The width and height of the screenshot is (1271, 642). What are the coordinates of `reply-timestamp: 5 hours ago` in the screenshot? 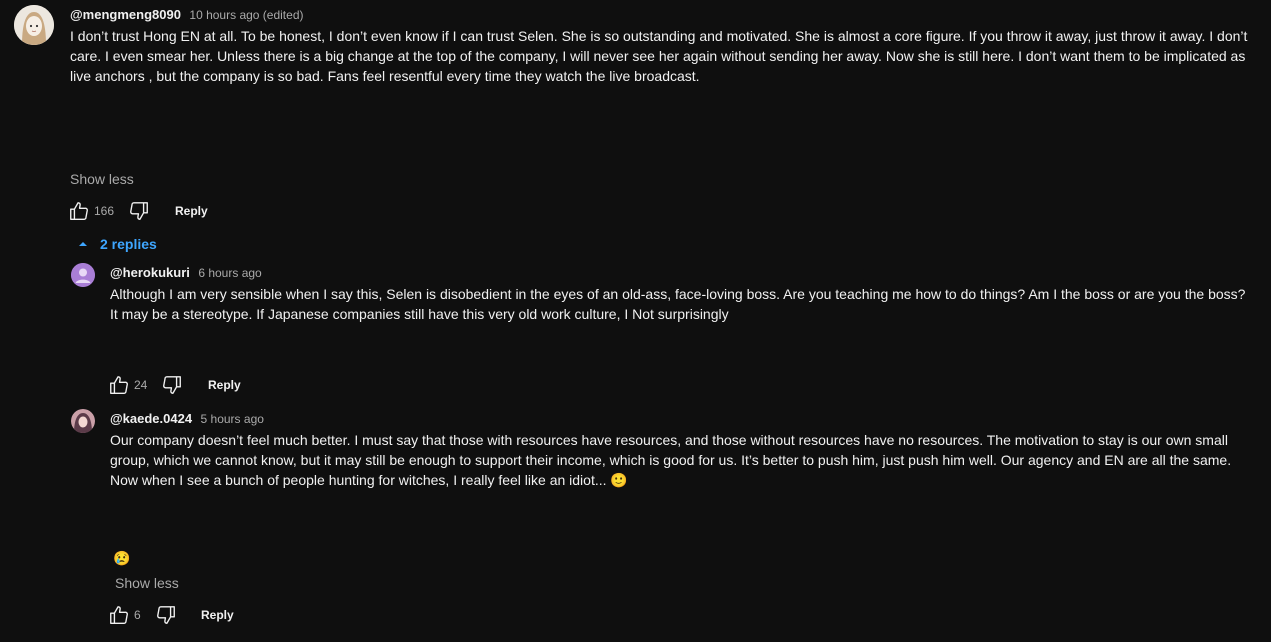 It's located at (232, 419).